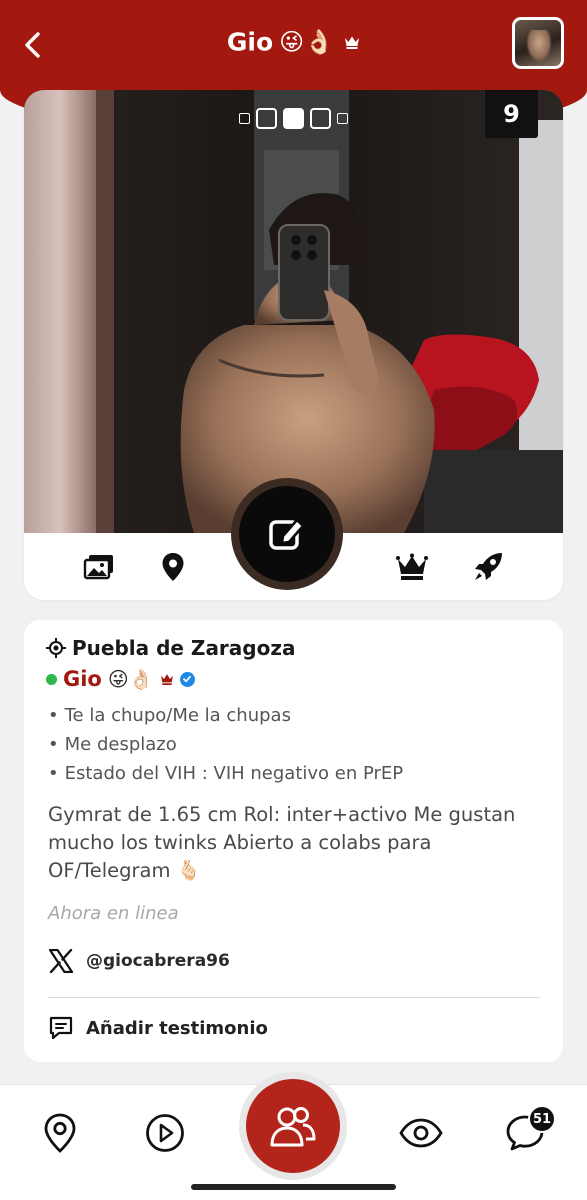 The height and width of the screenshot is (1200, 587). What do you see at coordinates (51, 679) in the screenshot?
I see `online-status-dot` at bounding box center [51, 679].